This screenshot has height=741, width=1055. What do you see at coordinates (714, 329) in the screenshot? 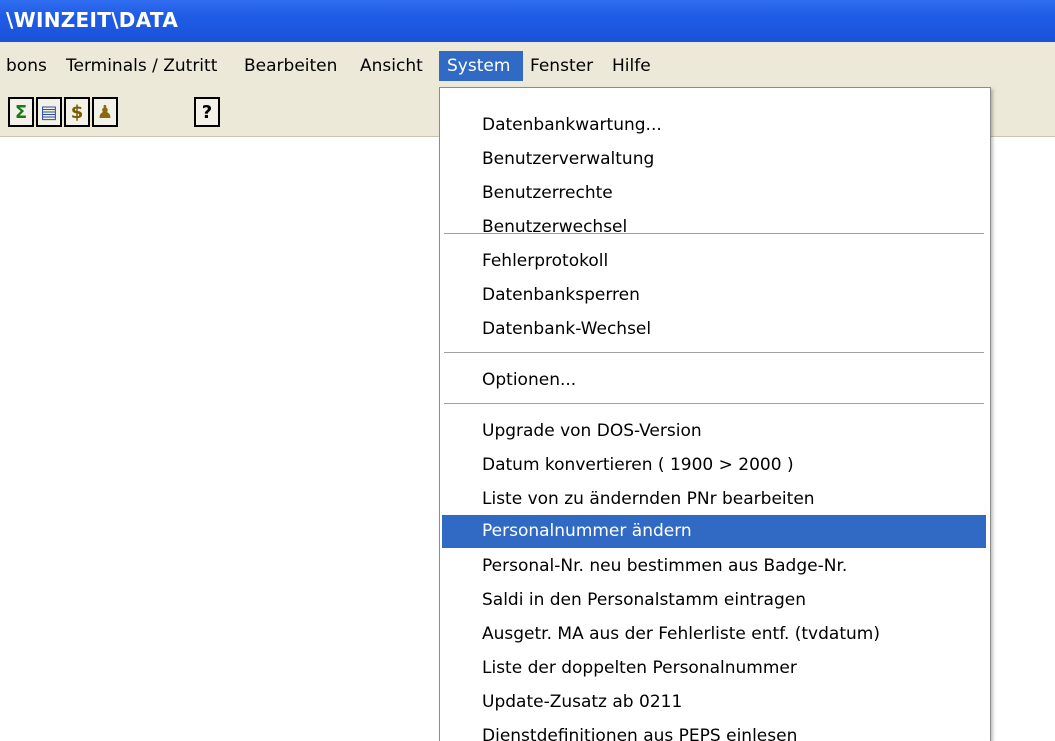
I see `menu-item-datenbank-wechsel: Datenbank-Wechsel` at bounding box center [714, 329].